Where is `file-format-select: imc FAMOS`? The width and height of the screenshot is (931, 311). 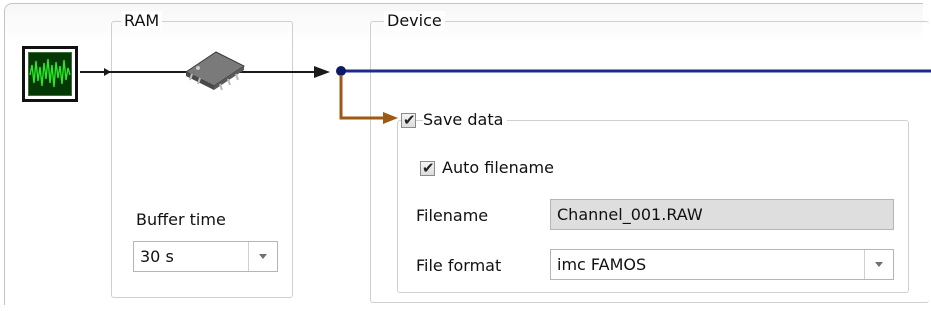 file-format-select: imc FAMOS is located at coordinates (722, 264).